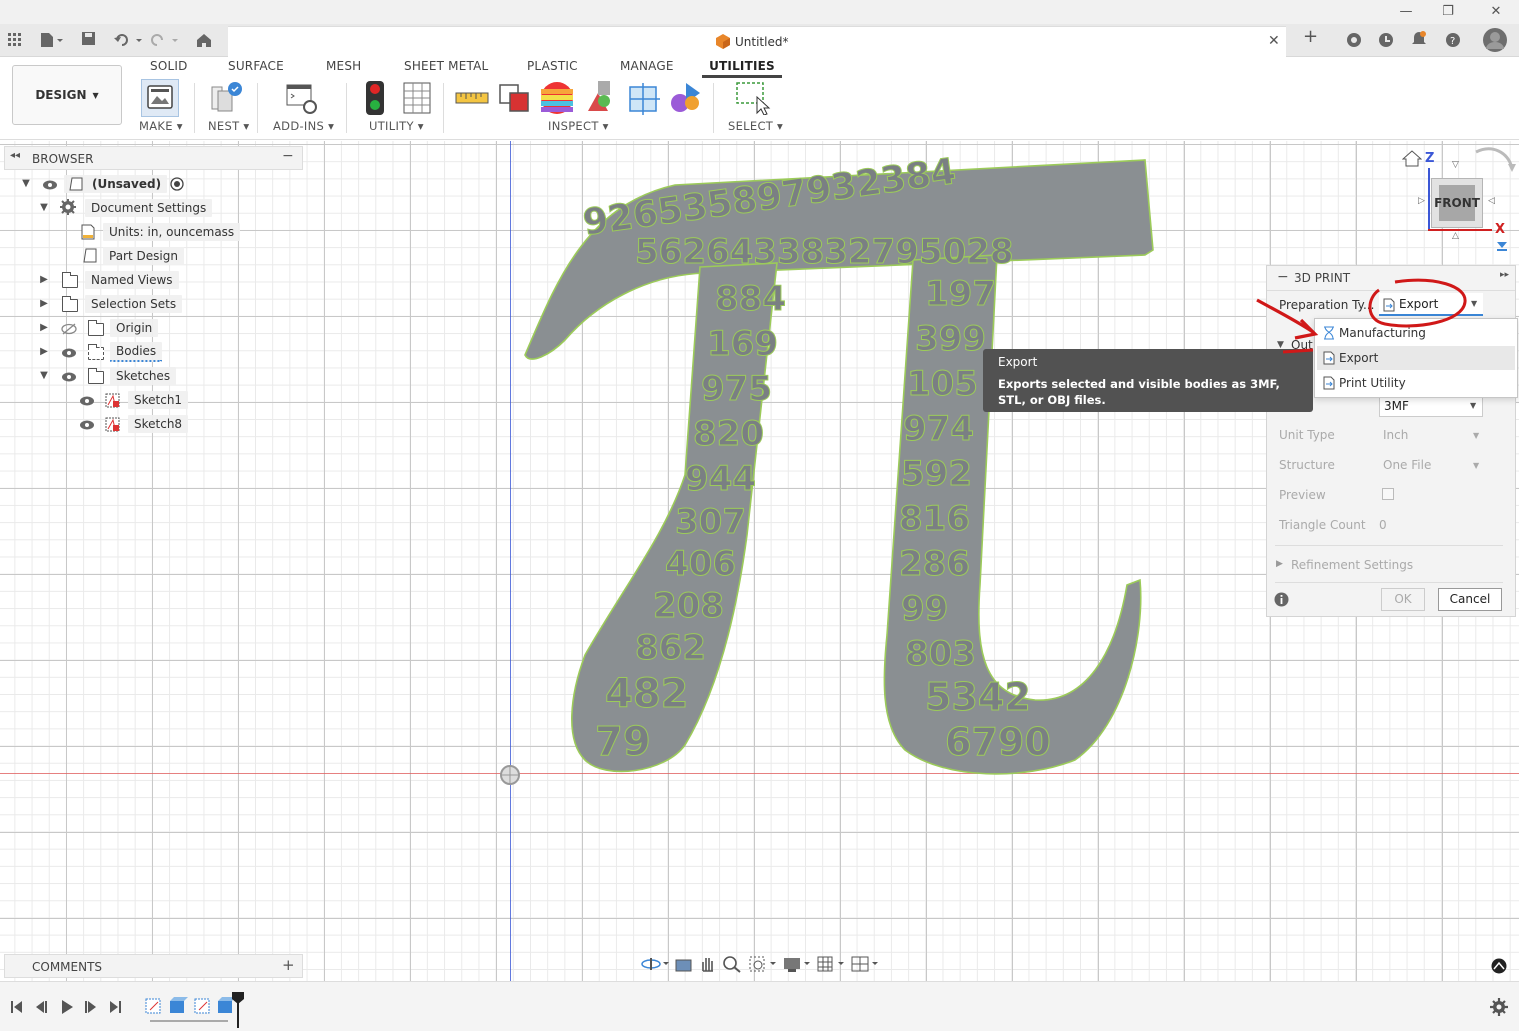  Describe the element at coordinates (165, 40) in the screenshot. I see `redo-icon` at that location.